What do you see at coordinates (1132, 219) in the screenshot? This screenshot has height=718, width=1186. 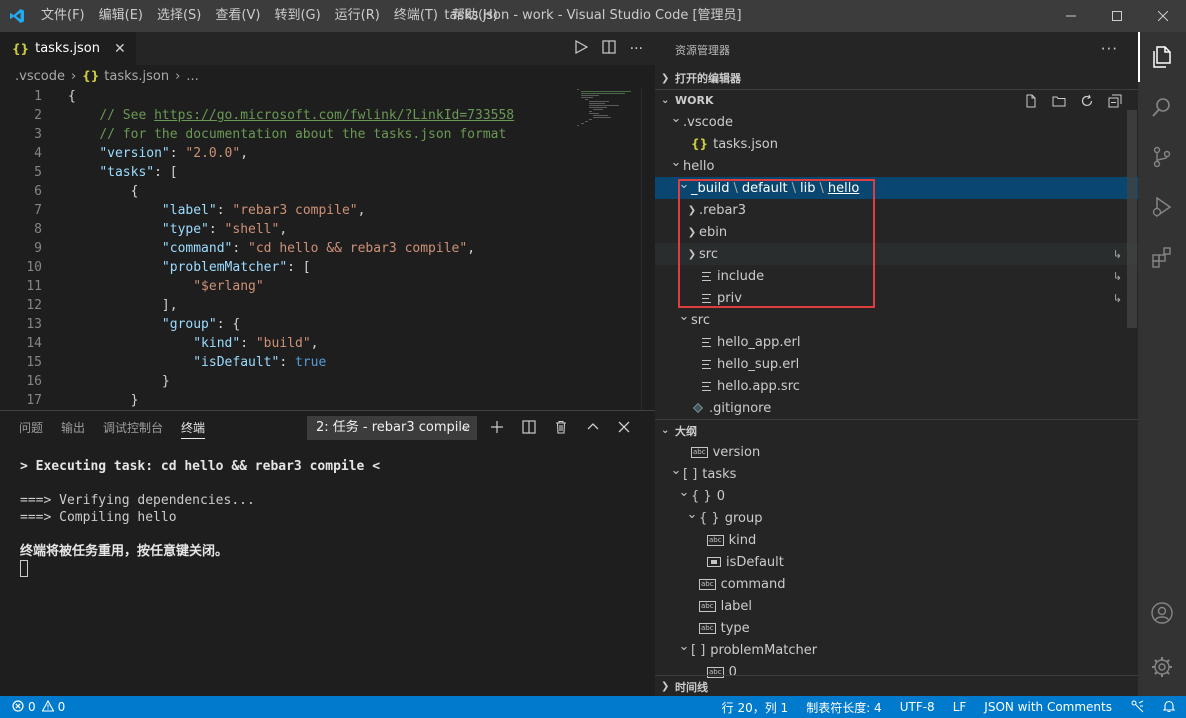 I see `sidebar-scrollbar` at bounding box center [1132, 219].